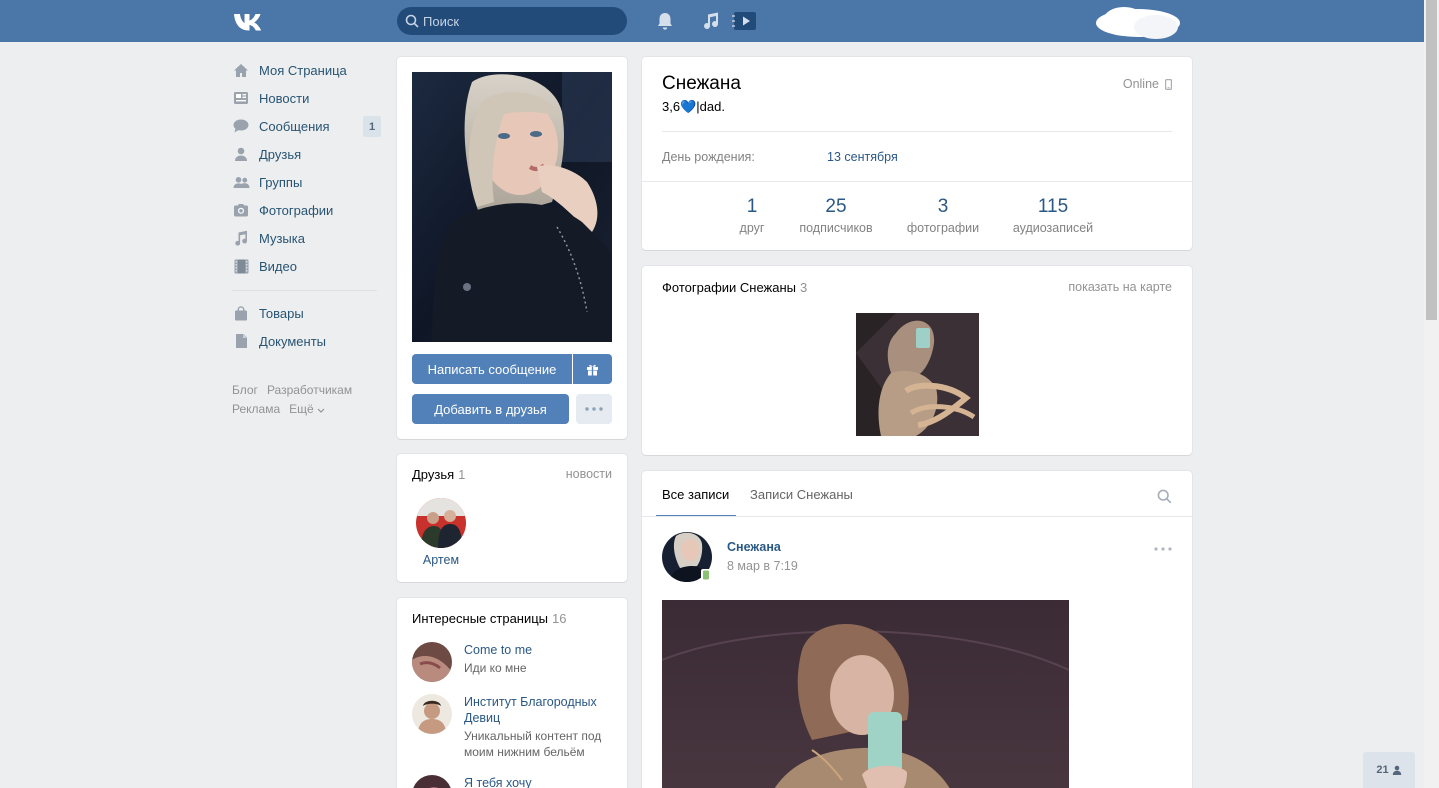  Describe the element at coordinates (442, 532) in the screenshot. I see `friend-item: Артем` at that location.